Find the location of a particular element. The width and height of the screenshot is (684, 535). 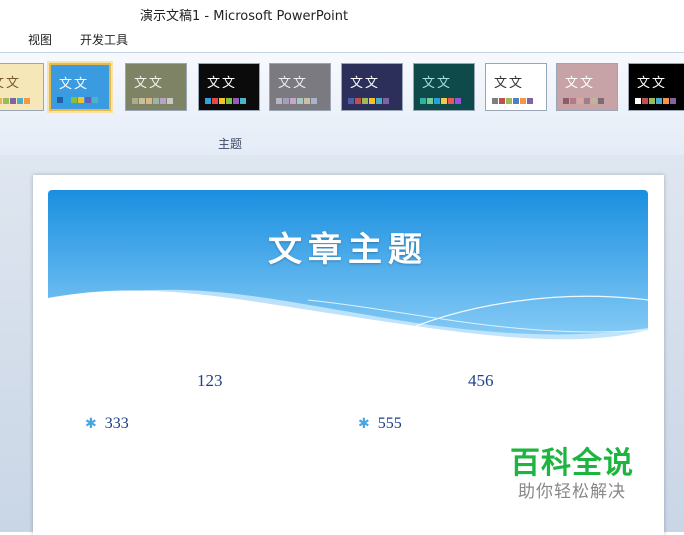

right-bullet-item: ✱ 555 is located at coordinates (380, 424).